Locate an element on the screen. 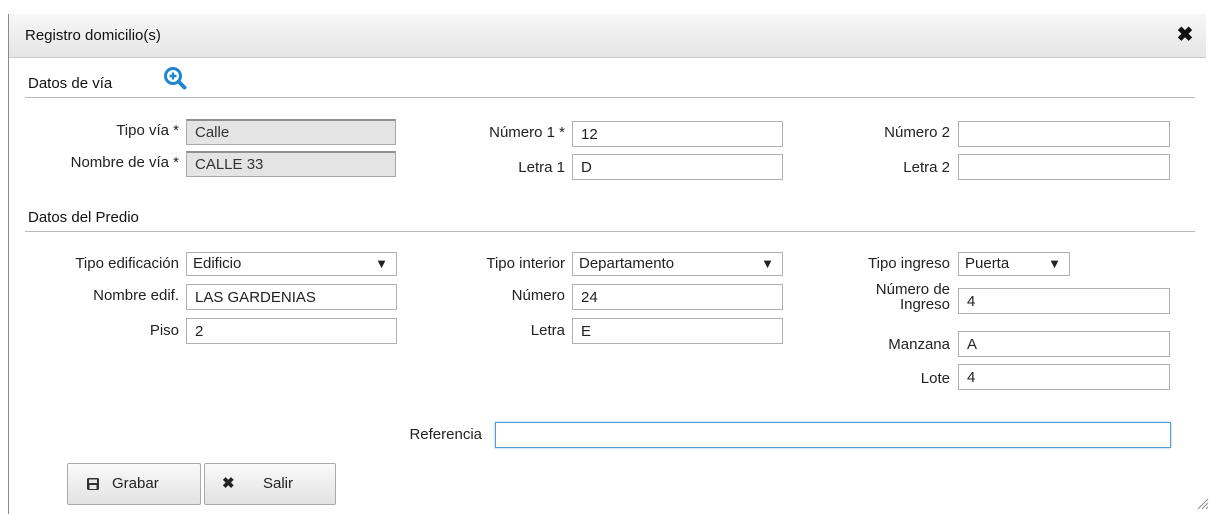  tipo-via-field is located at coordinates (291, 132).